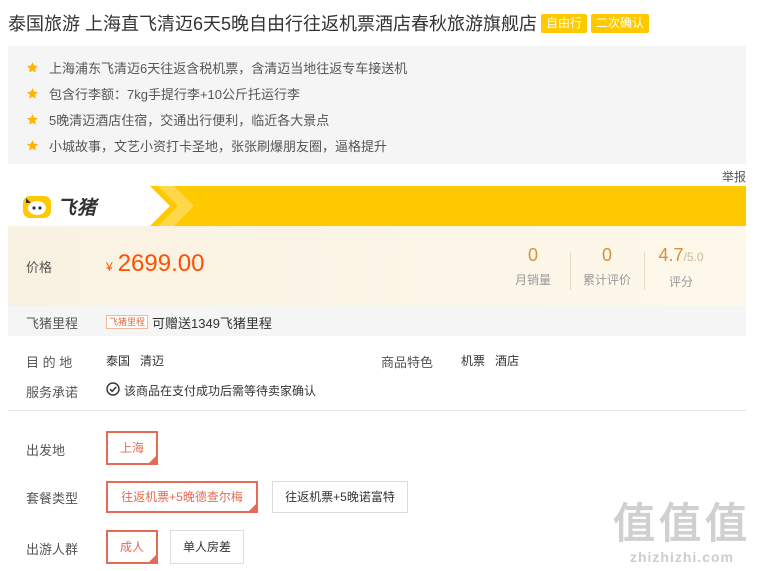 Image resolution: width=759 pixels, height=571 pixels. What do you see at coordinates (377, 321) in the screenshot?
I see `miles-row: 飞猪里程 飞猪里程 可赠送1349飞猪里程` at bounding box center [377, 321].